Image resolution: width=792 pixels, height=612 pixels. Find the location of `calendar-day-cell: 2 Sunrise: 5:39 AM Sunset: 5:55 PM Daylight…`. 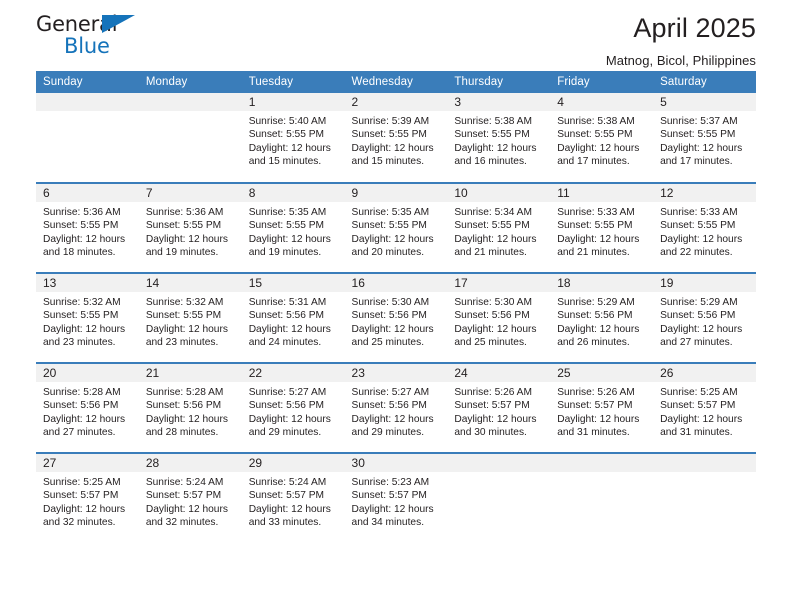

calendar-day-cell: 2 Sunrise: 5:39 AM Sunset: 5:55 PM Daylight… is located at coordinates (396, 138).